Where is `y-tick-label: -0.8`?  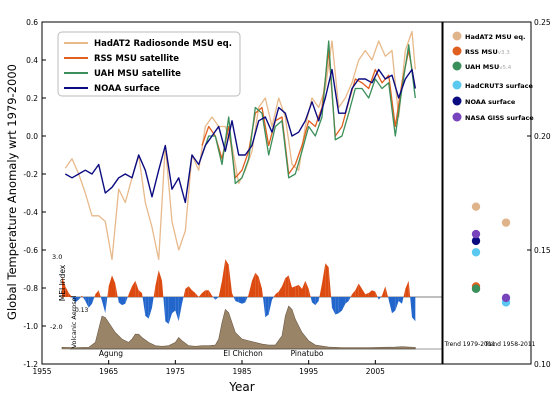
y-tick-label: -0.8 is located at coordinates (30, 288).